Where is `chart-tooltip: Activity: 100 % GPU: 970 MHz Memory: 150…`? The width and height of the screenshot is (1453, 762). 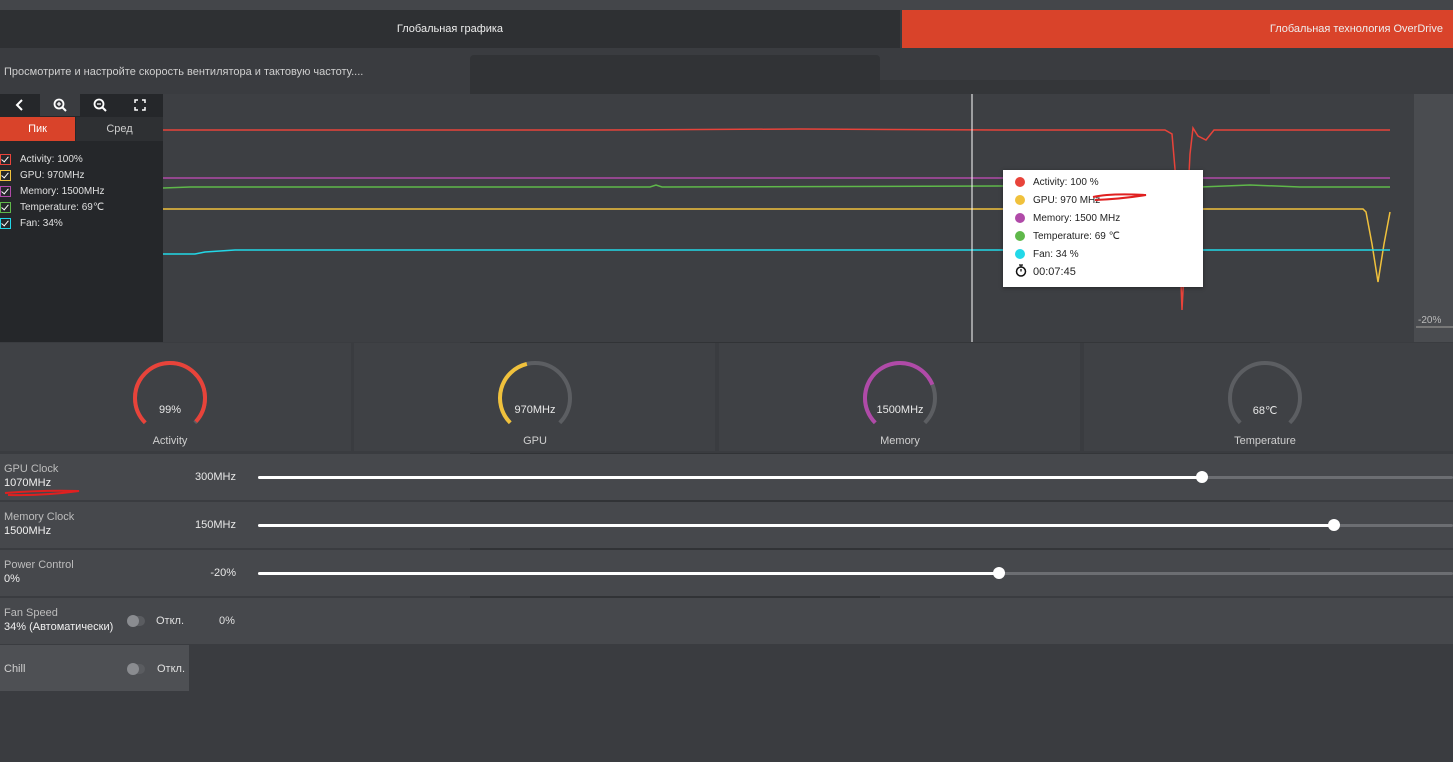
chart-tooltip: Activity: 100 % GPU: 970 MHz Memory: 150… is located at coordinates (1103, 228).